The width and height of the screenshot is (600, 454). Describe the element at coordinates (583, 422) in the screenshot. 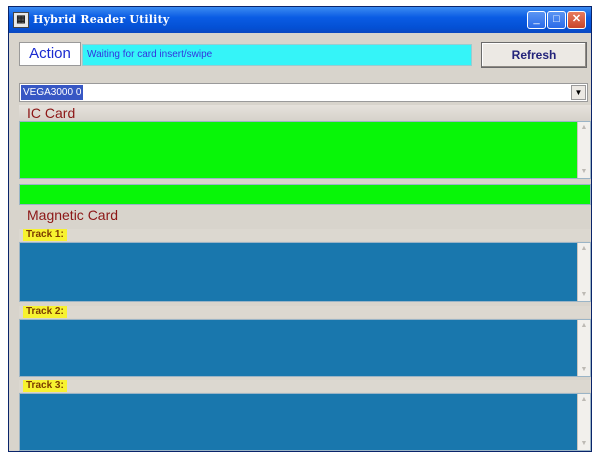

I see `track-3-scrollbar: ▲ ▼` at that location.